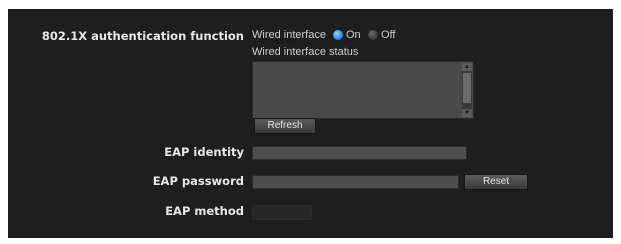 The image size is (621, 244). What do you see at coordinates (353, 35) in the screenshot?
I see `radio-on-label: On` at bounding box center [353, 35].